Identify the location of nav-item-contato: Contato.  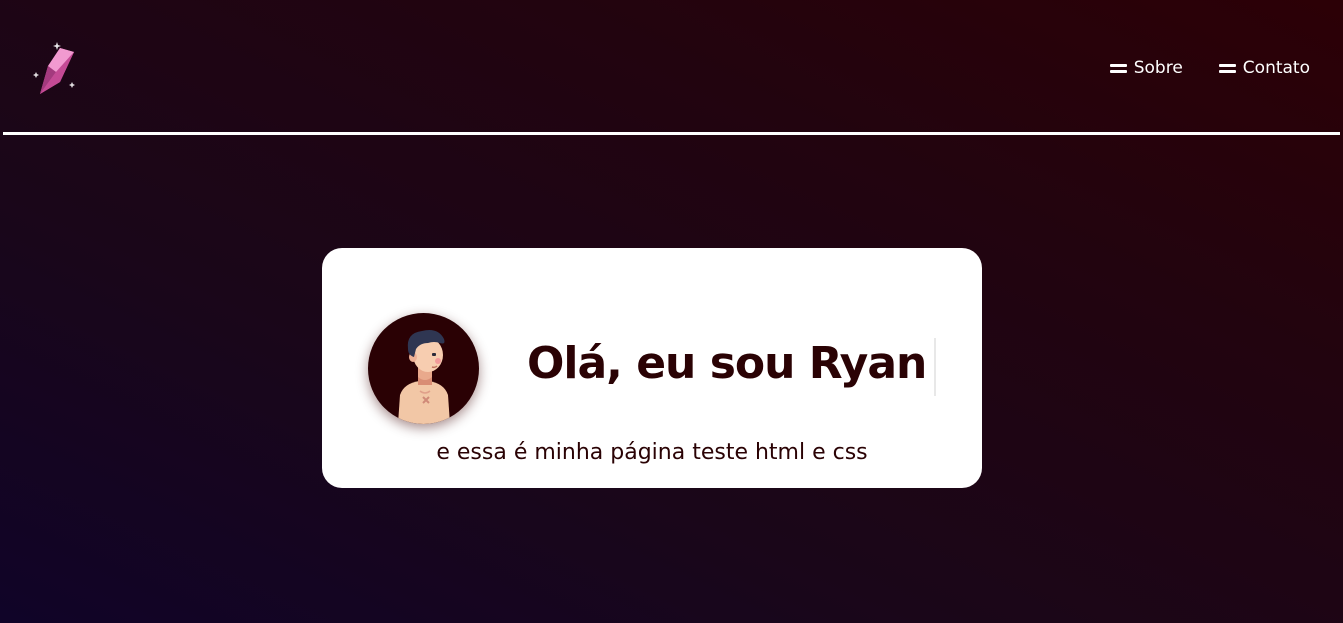
(1264, 68).